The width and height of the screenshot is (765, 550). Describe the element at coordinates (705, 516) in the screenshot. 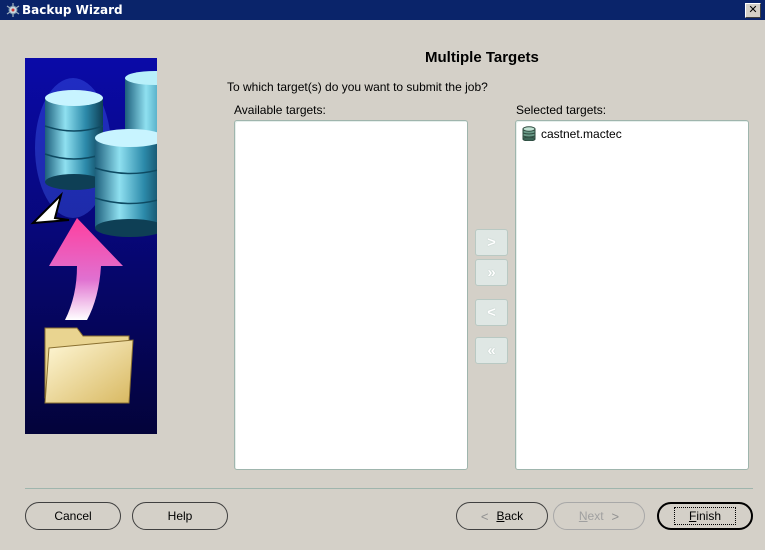

I see `finish-button: Finish` at that location.